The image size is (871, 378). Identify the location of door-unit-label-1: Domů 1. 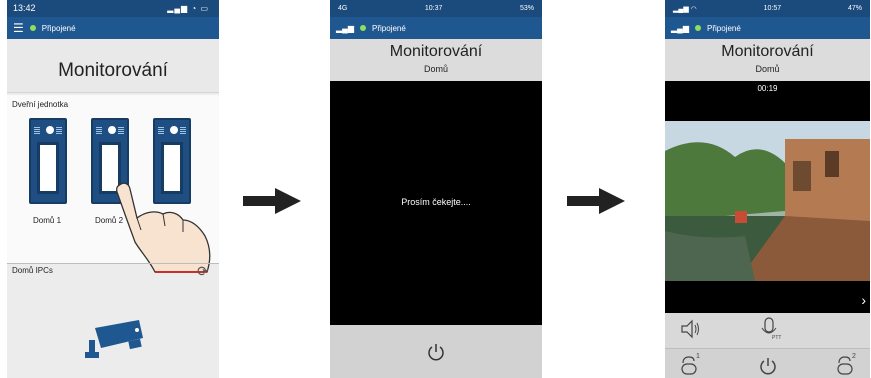
(47, 220).